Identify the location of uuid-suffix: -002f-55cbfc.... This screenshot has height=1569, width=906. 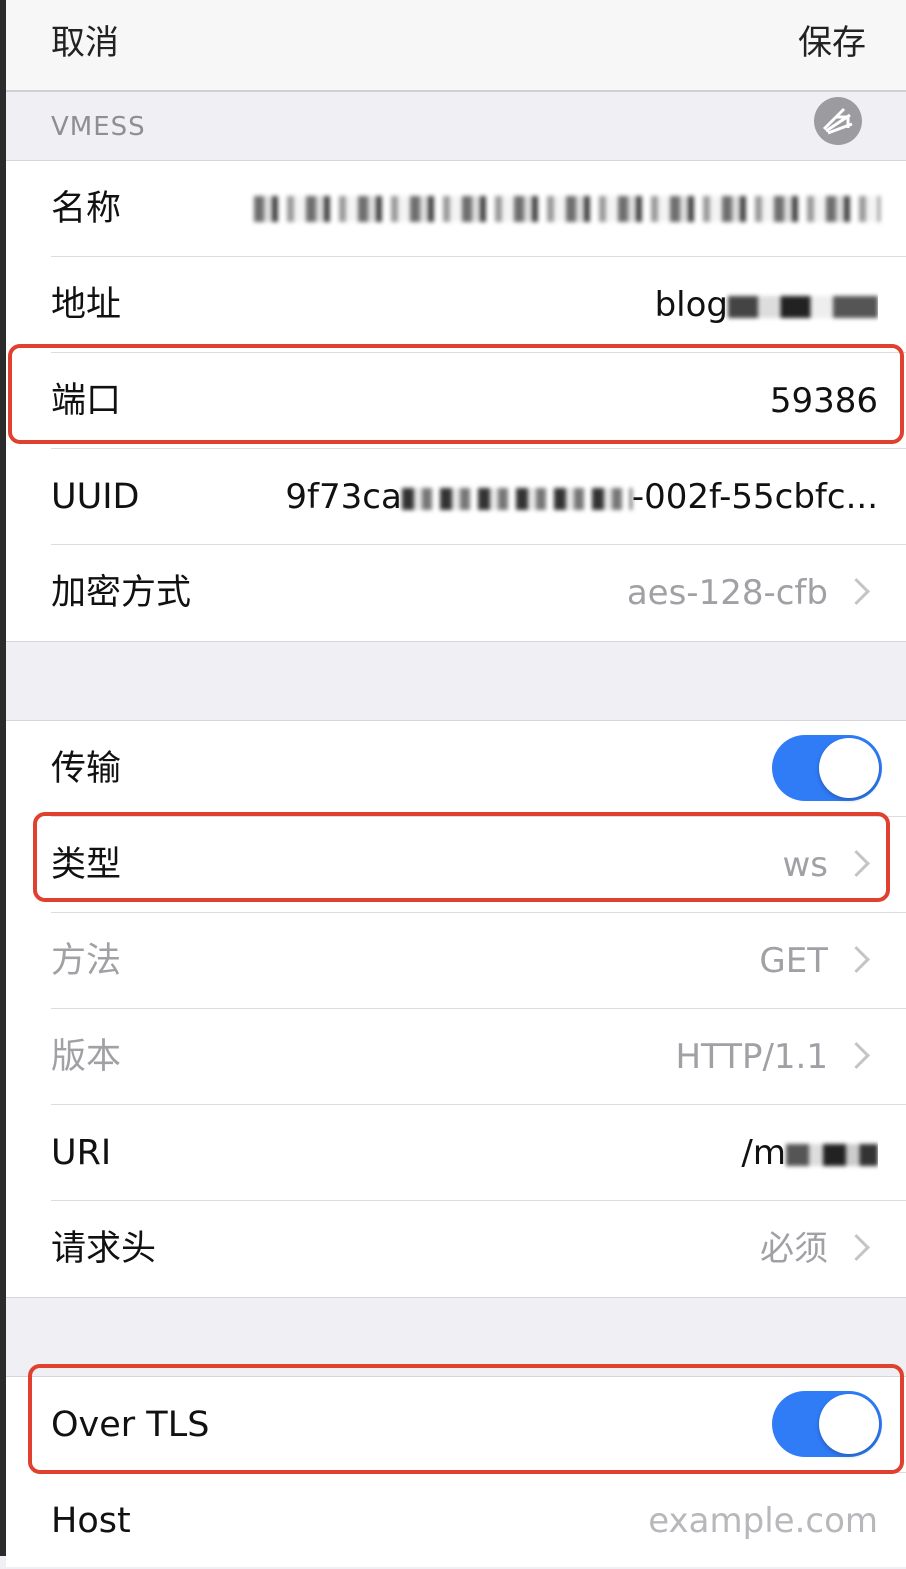
(754, 497).